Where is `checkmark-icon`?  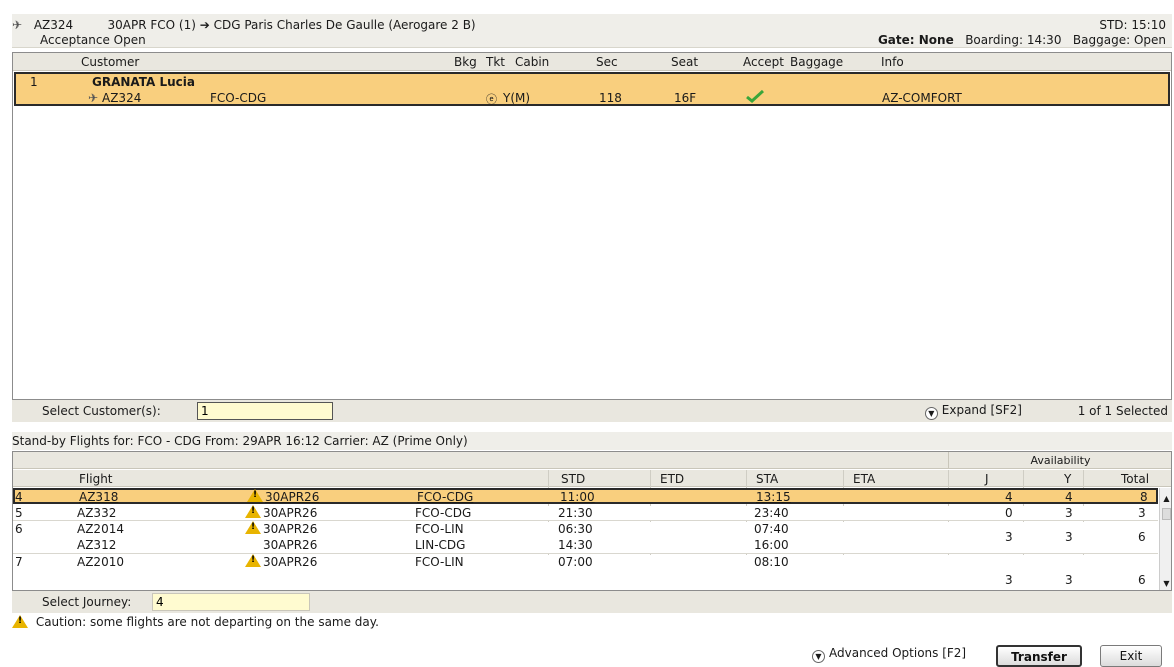
checkmark-icon is located at coordinates (755, 96).